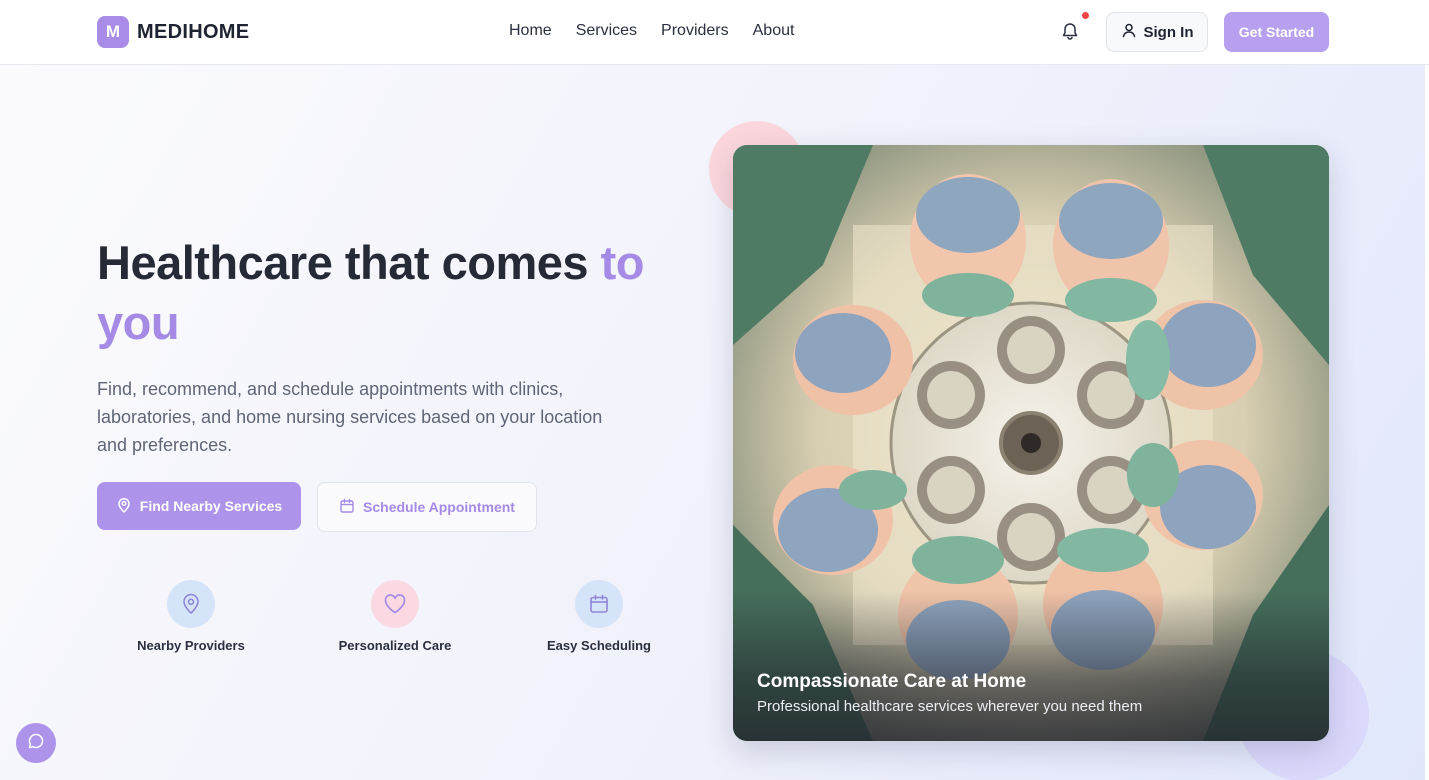  I want to click on get-started-button: Get Started, so click(1276, 32).